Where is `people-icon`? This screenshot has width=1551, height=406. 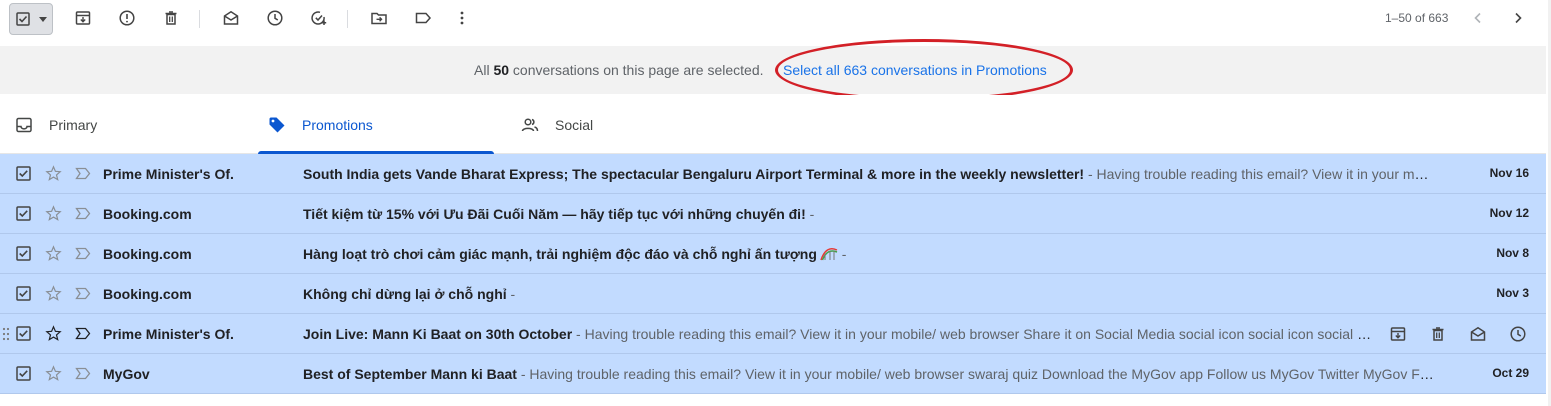
people-icon is located at coordinates (530, 124).